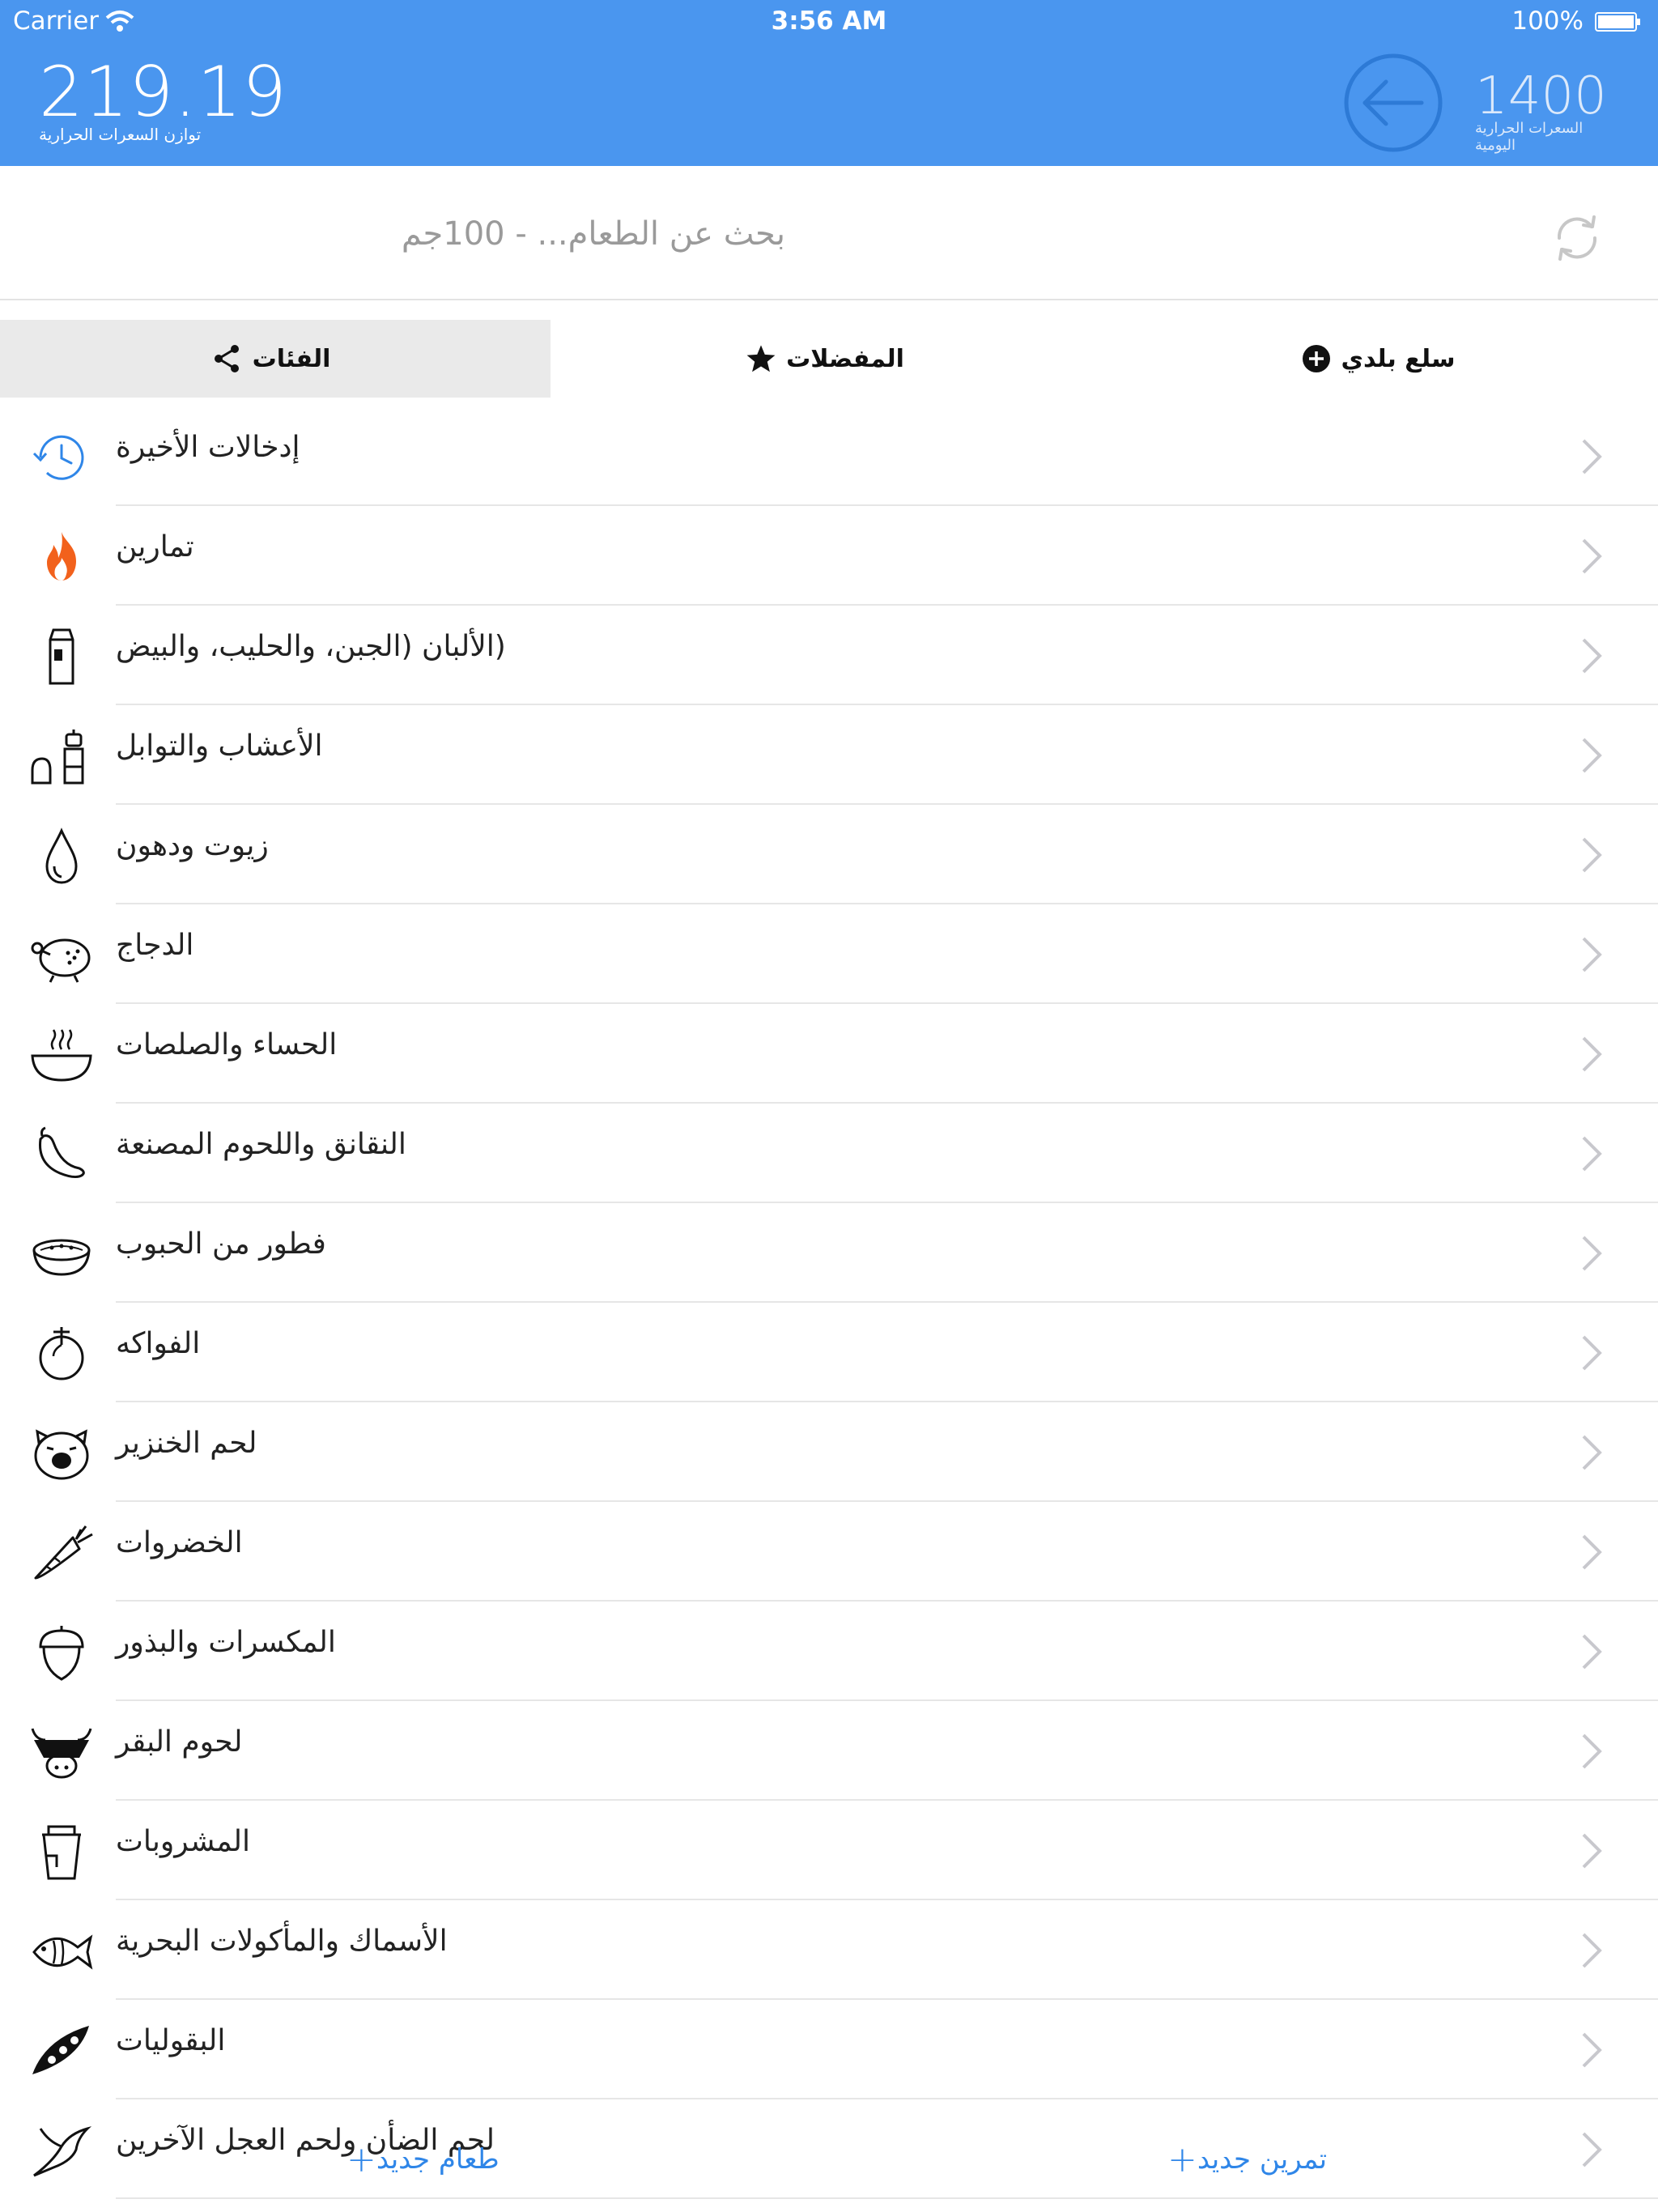 The height and width of the screenshot is (2212, 1658). I want to click on new-food-button: طعام جديد+, so click(419, 2160).